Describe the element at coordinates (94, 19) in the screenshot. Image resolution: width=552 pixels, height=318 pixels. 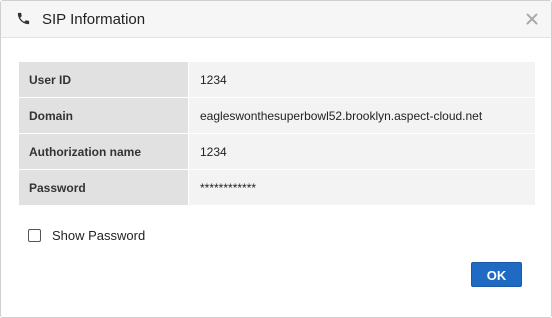
I see `dialog-title: SIP Information` at that location.